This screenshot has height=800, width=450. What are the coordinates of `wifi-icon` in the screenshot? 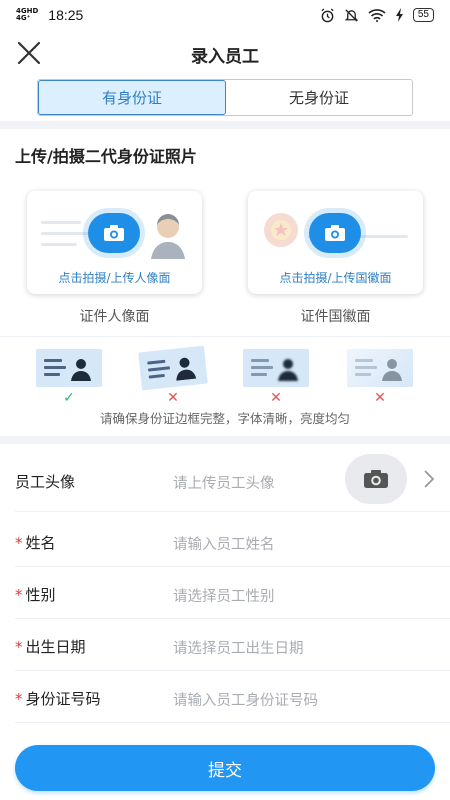 It's located at (377, 15).